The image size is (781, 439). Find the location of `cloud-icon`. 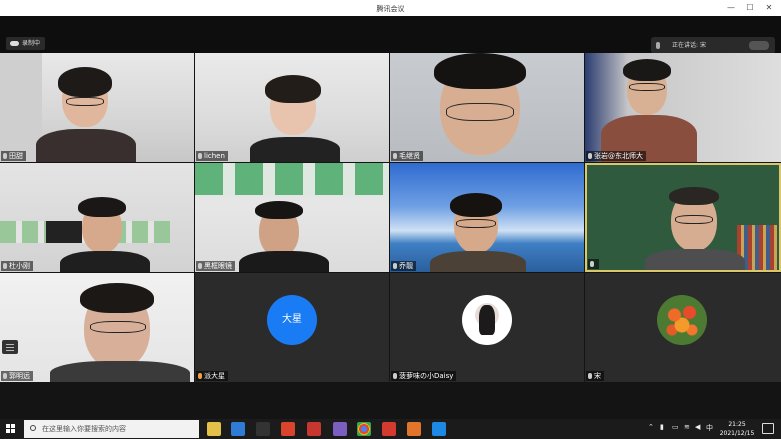

cloud-icon is located at coordinates (14, 43).